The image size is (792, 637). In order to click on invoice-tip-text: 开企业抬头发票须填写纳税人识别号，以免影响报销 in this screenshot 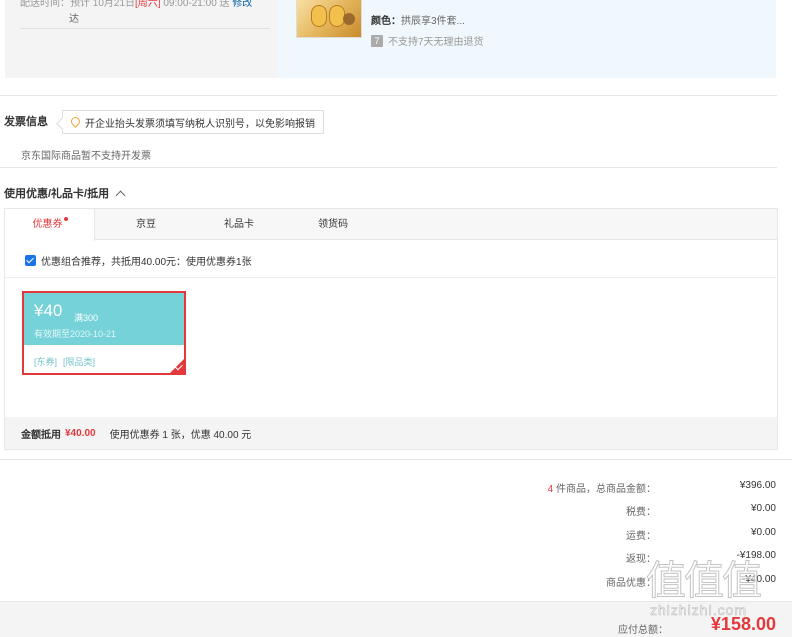, I will do `click(200, 124)`.